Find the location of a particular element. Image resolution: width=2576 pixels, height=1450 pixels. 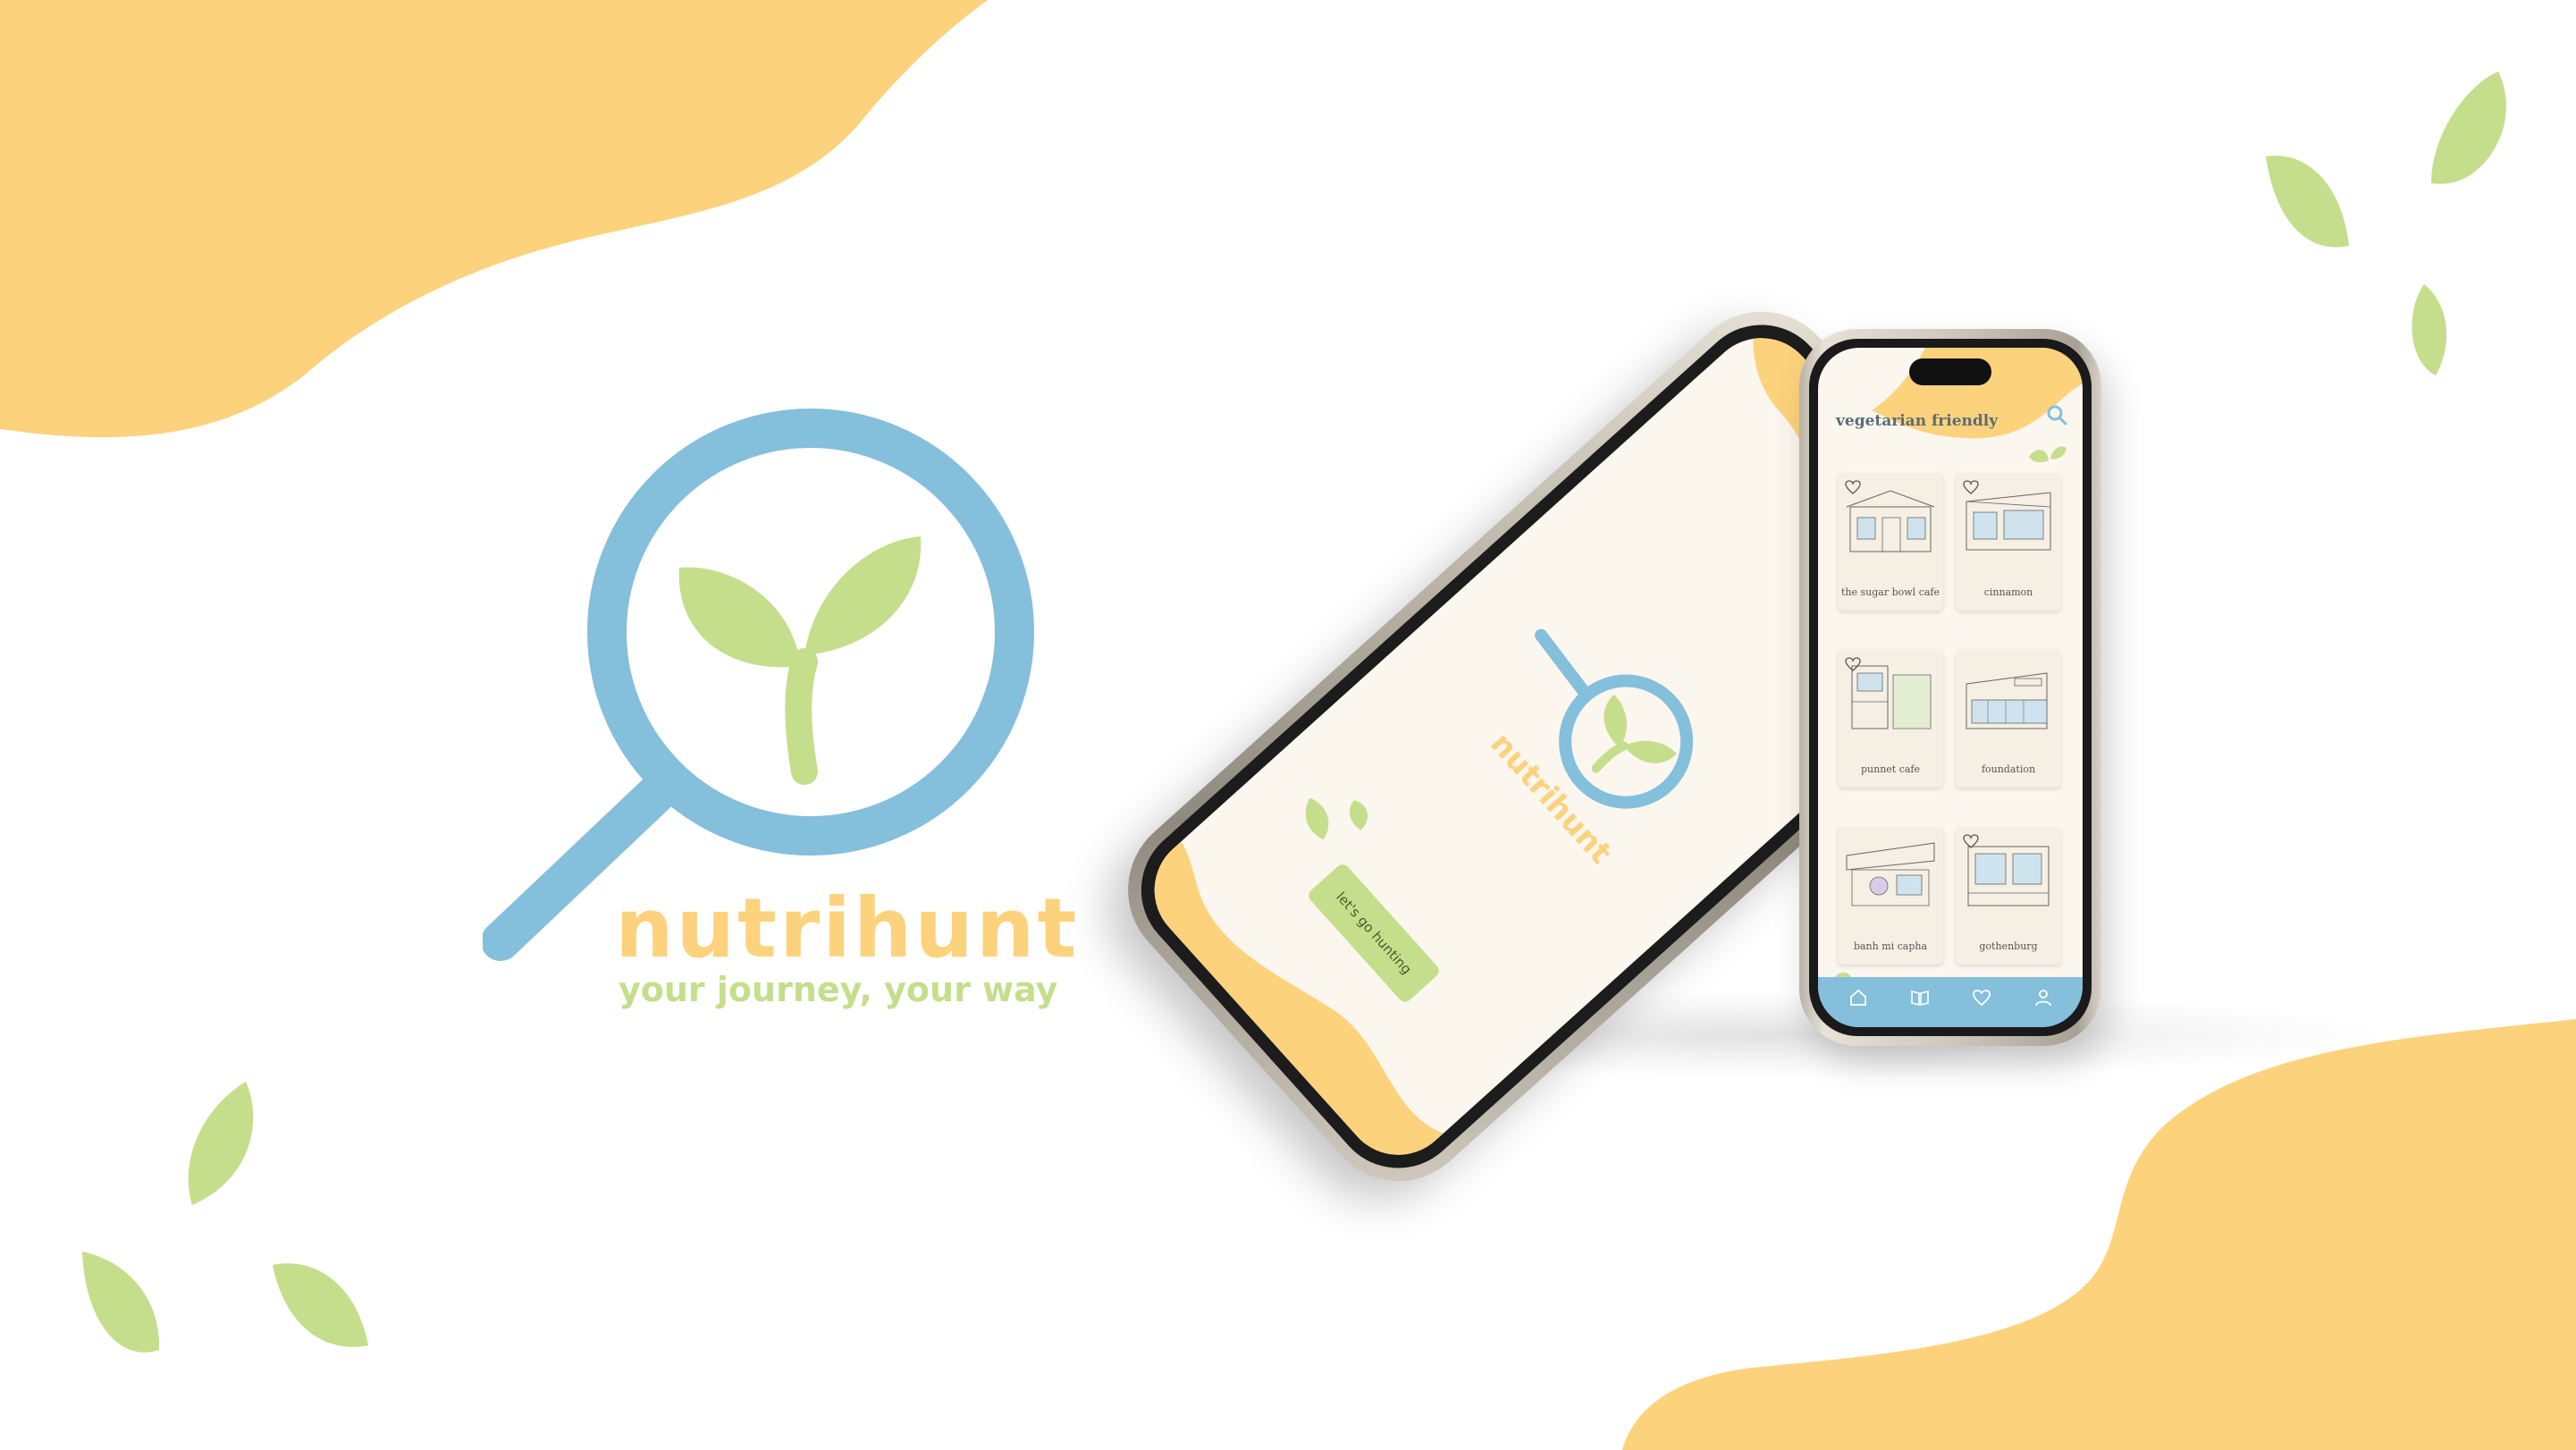

profile-icon is located at coordinates (2043, 998).